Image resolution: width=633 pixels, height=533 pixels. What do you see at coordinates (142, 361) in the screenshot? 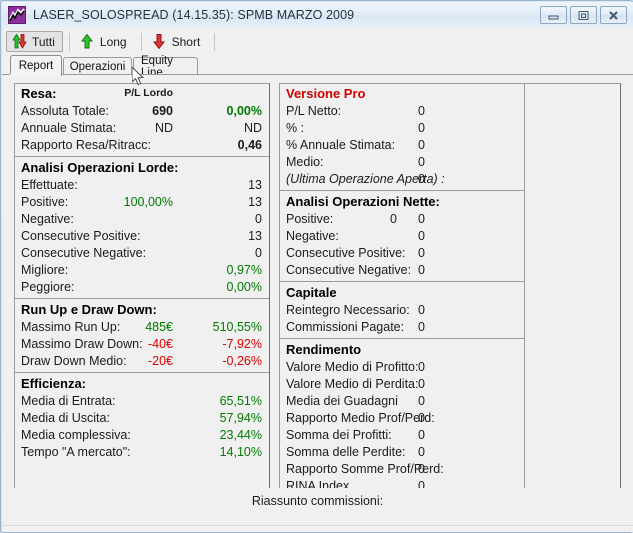
I see `stat-row: Draw Down Medio: -20€ -0,26%` at bounding box center [142, 361].